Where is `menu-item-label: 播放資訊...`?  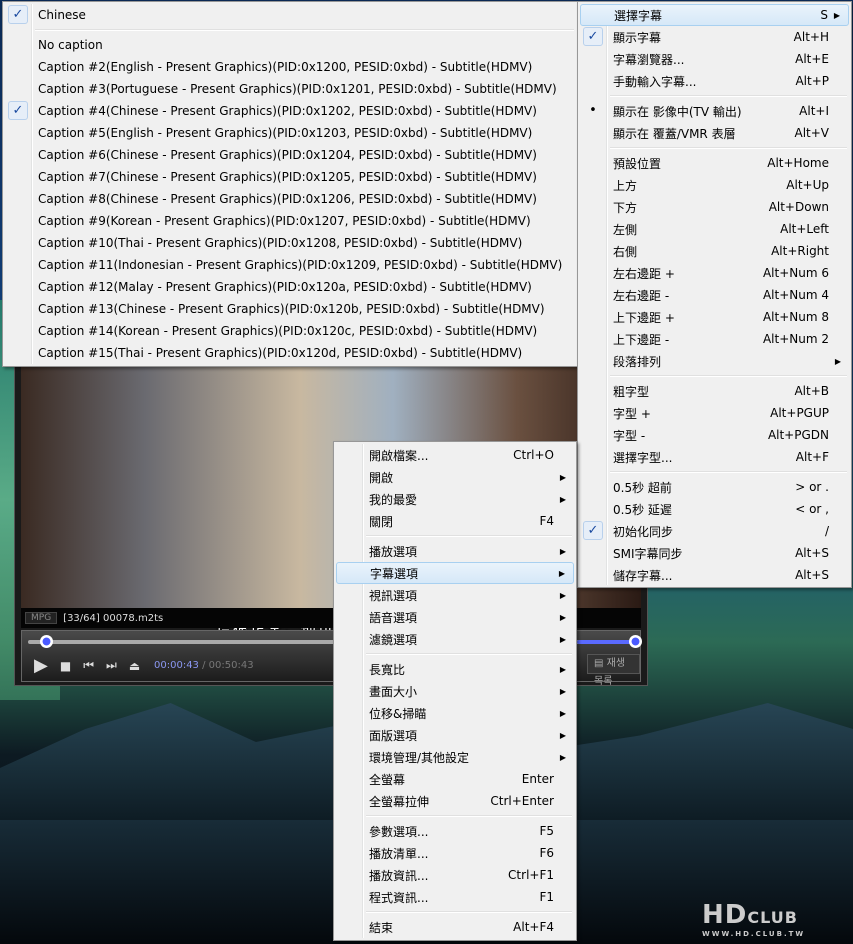 menu-item-label: 播放資訊... is located at coordinates (399, 875).